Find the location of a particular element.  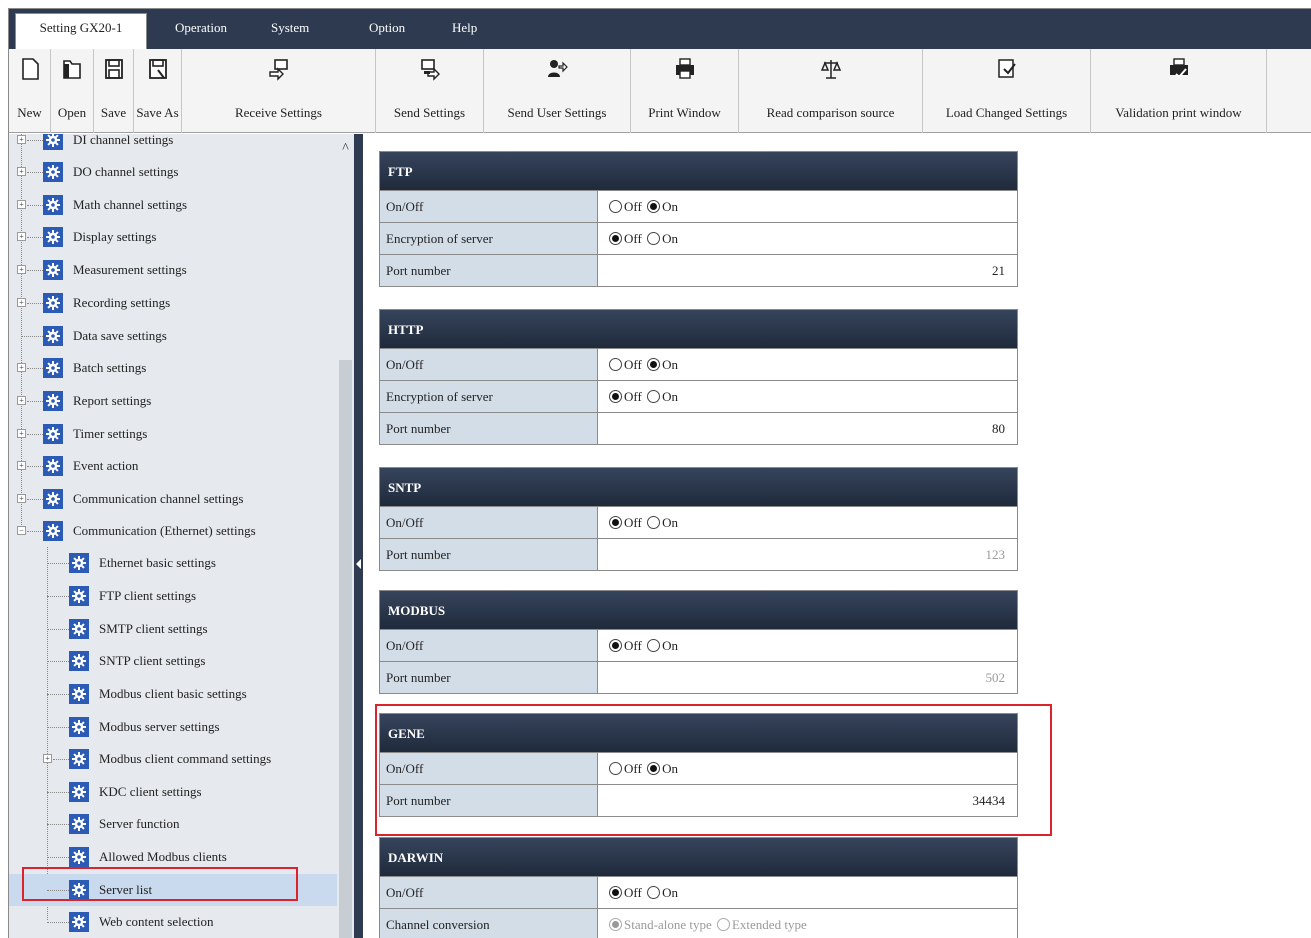

tree-item: KDC client settings is located at coordinates (181, 792).